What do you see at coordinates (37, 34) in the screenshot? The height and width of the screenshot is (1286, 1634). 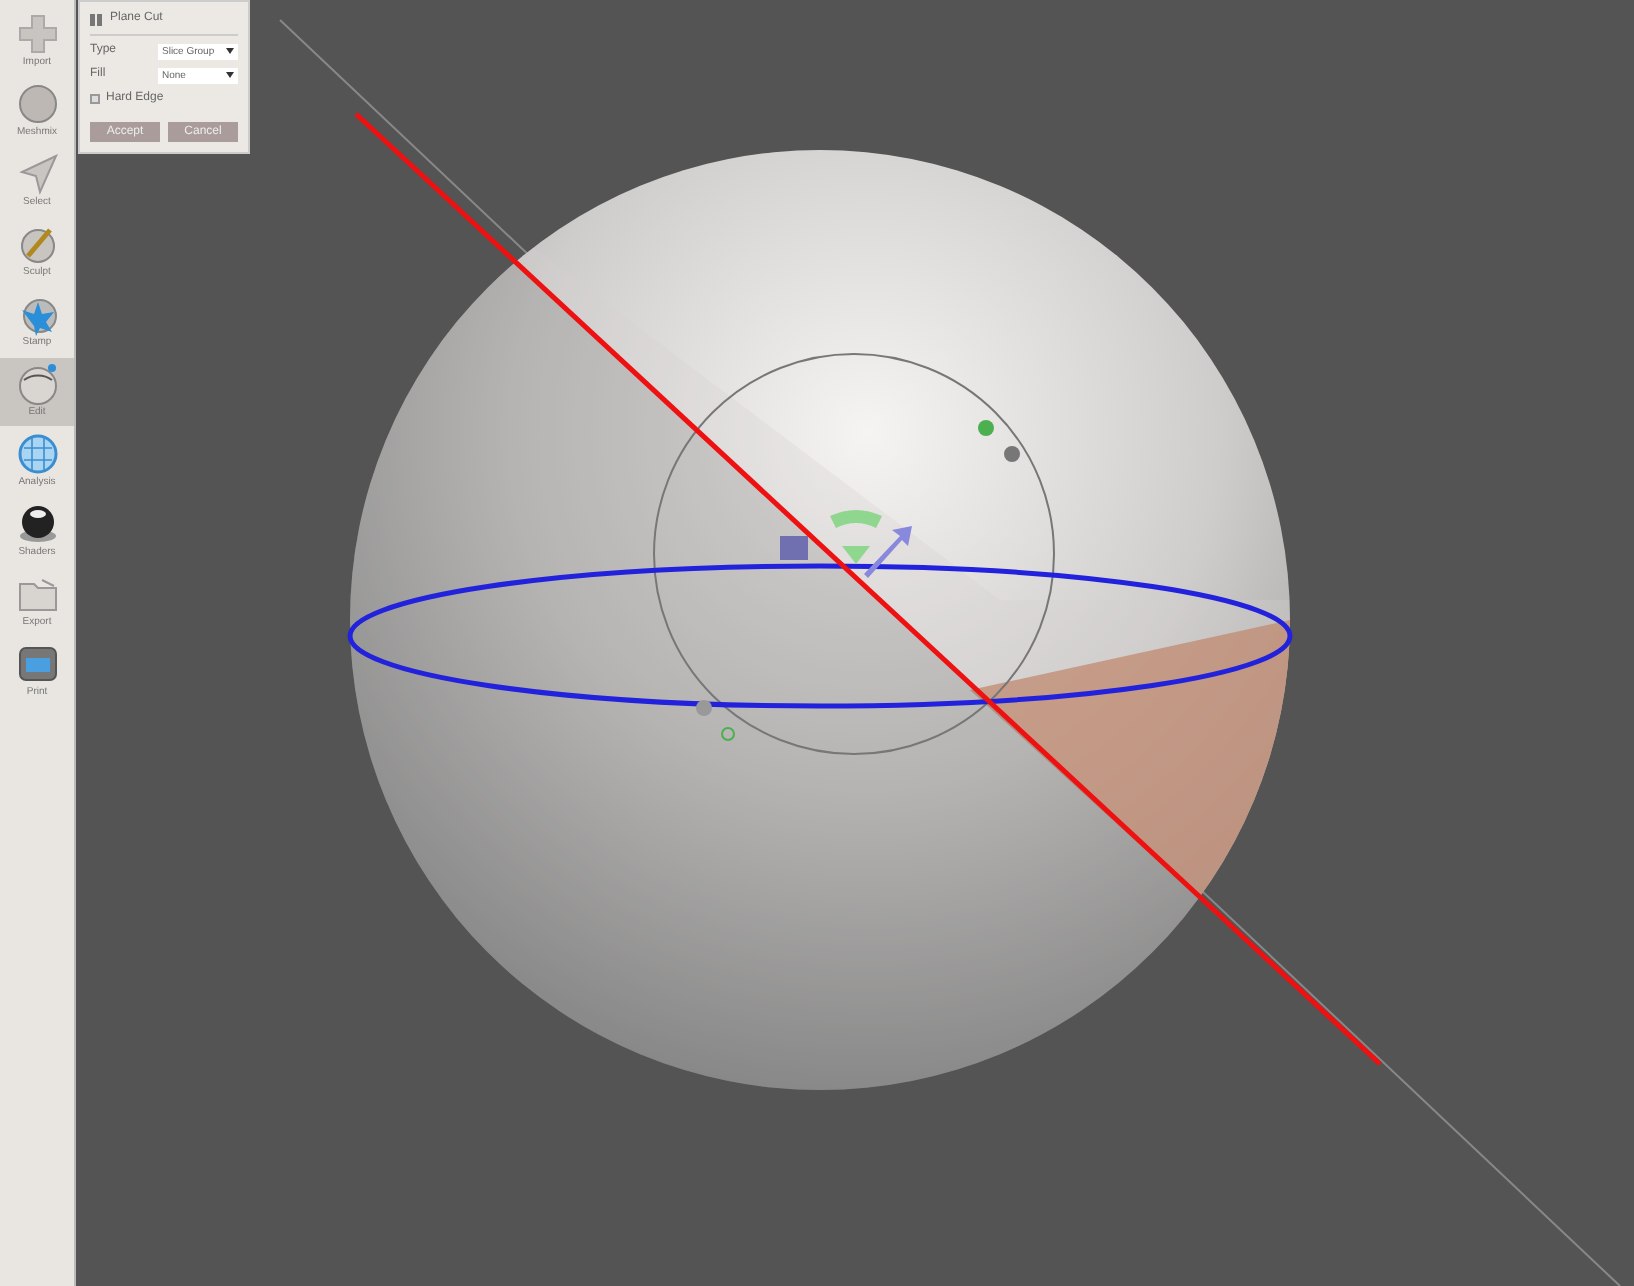 I see `plus-icon` at bounding box center [37, 34].